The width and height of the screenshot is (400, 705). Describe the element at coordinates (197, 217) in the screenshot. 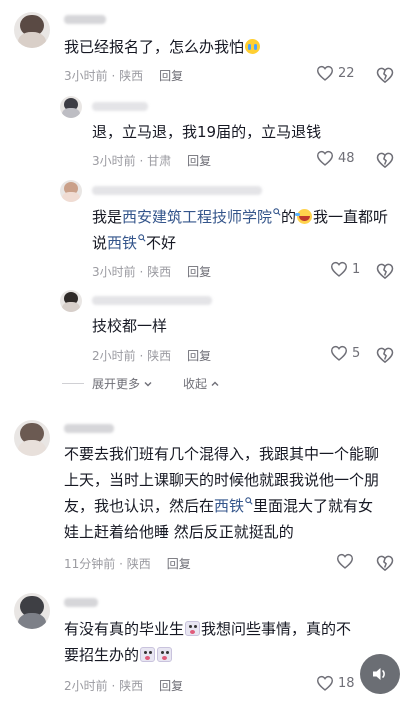

I see `link-school: 西安建筑工程技师学院` at that location.